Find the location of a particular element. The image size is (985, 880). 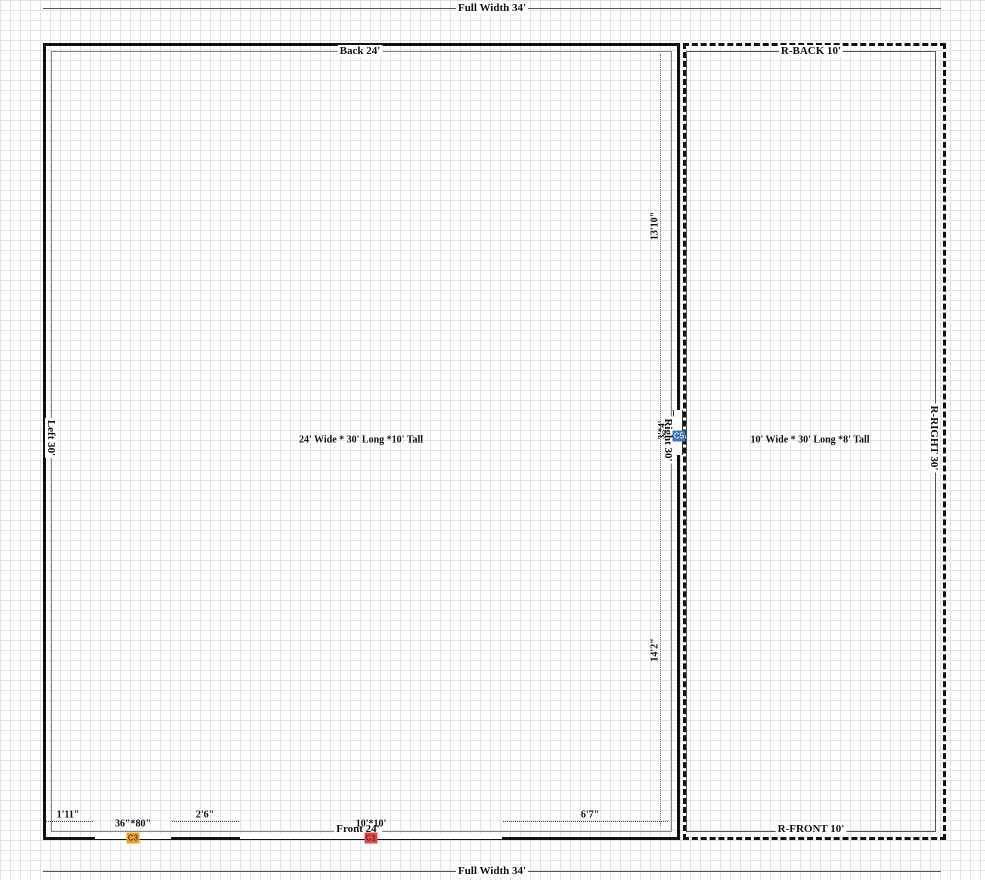

front-offset-left-line is located at coordinates (69, 821).